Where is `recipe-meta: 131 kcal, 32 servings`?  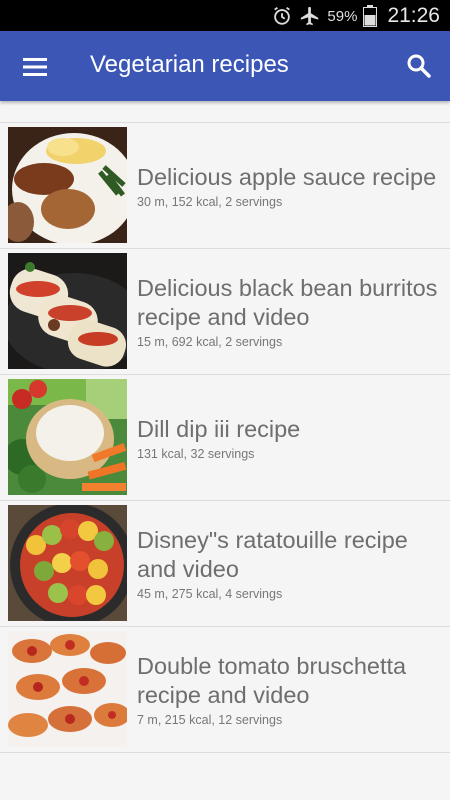
recipe-meta: 131 kcal, 32 servings is located at coordinates (196, 453).